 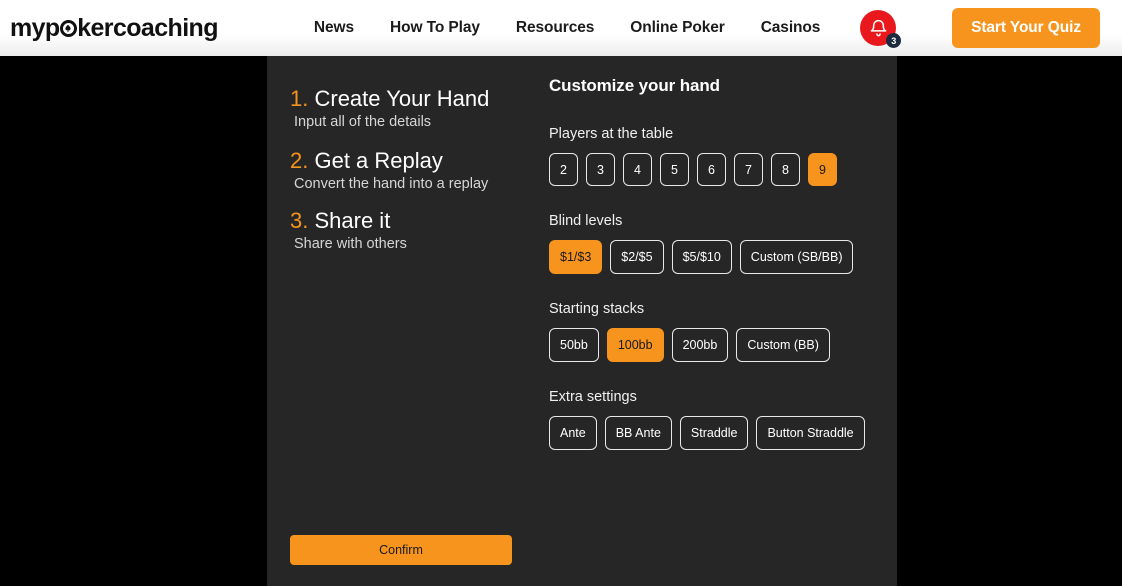 I want to click on step-3-subtitle: Share with others, so click(x=350, y=243).